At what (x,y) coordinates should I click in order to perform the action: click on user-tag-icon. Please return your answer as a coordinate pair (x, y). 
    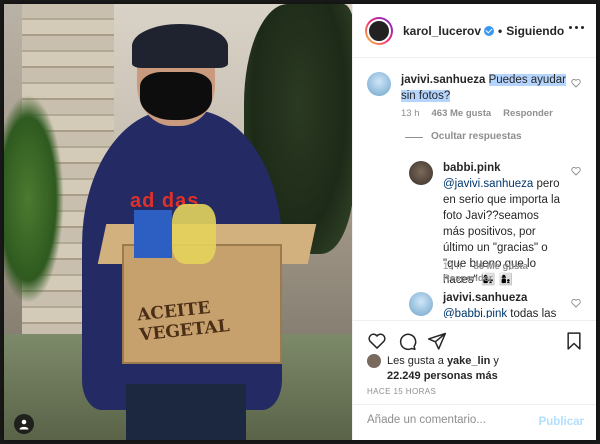
    Looking at the image, I should click on (24, 424).